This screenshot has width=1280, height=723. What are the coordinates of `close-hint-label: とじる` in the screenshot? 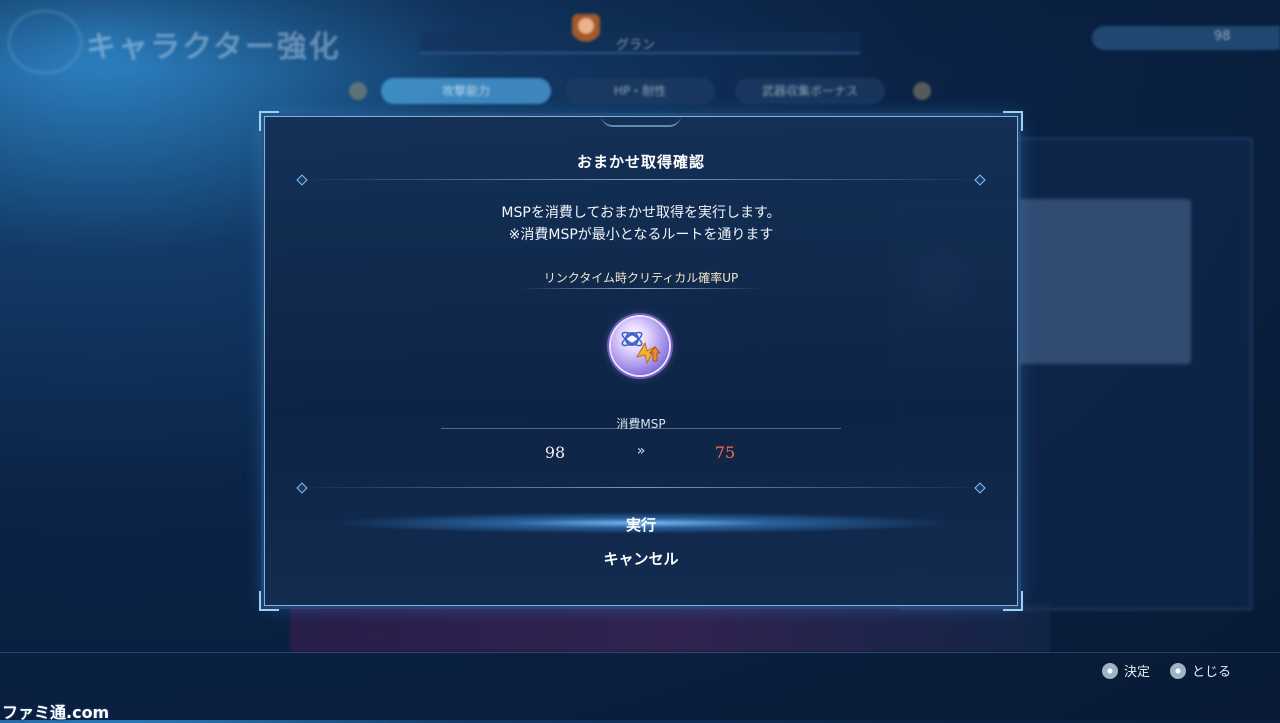 It's located at (1212, 672).